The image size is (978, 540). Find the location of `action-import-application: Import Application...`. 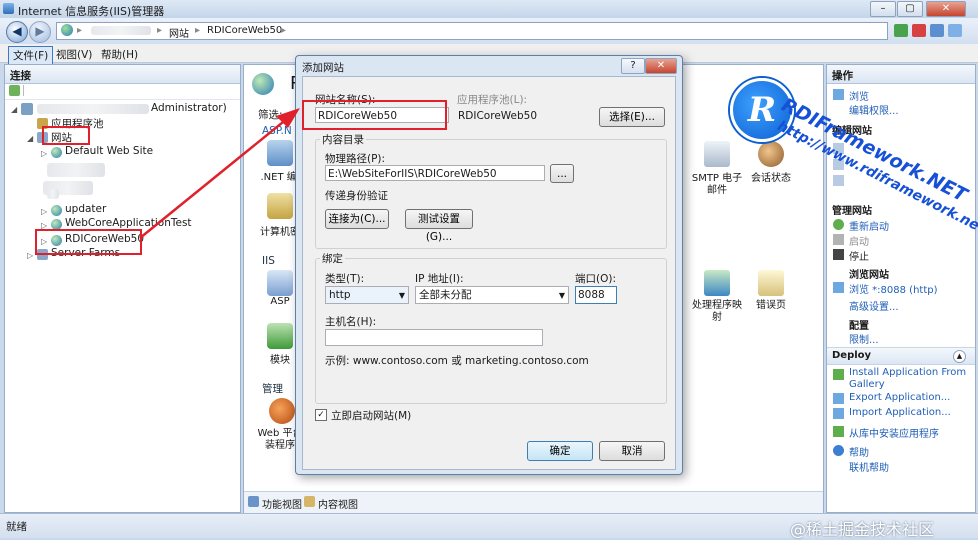

action-import-application: Import Application... is located at coordinates (900, 412).